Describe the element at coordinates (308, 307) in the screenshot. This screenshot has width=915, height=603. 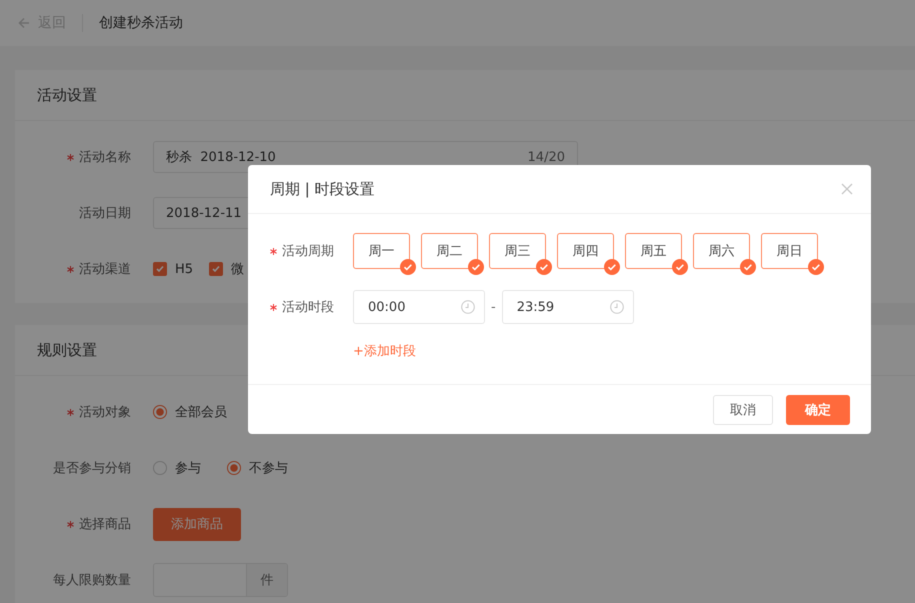
I see `field-label: 活动时段` at that location.